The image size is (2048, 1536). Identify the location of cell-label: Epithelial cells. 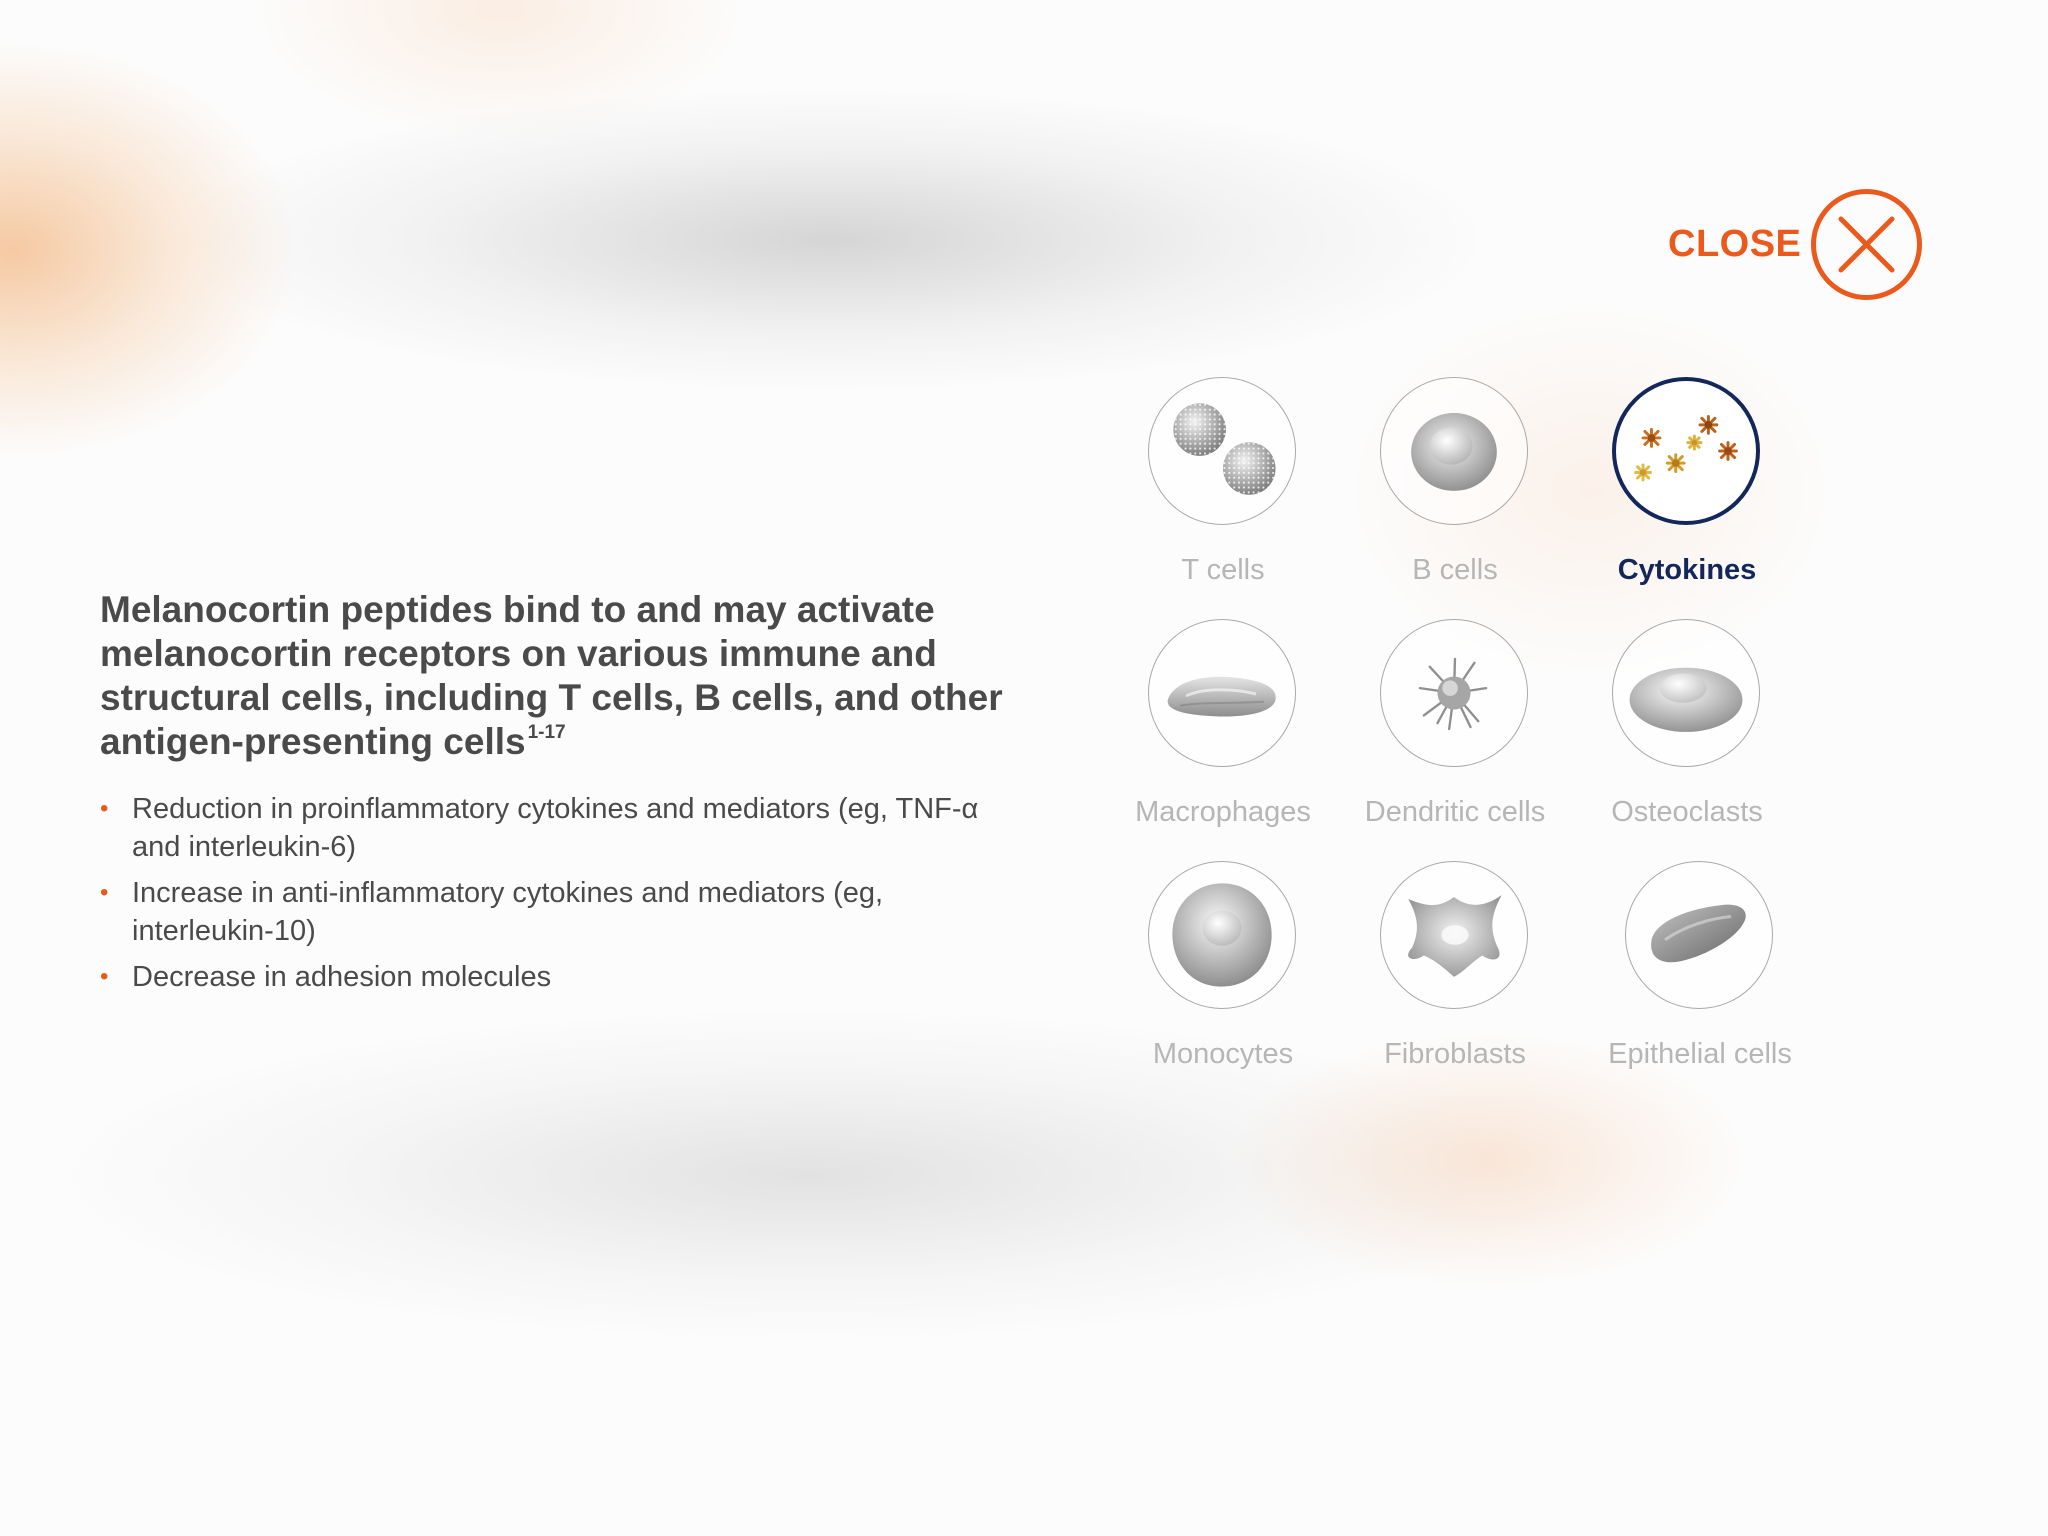
(1700, 1054).